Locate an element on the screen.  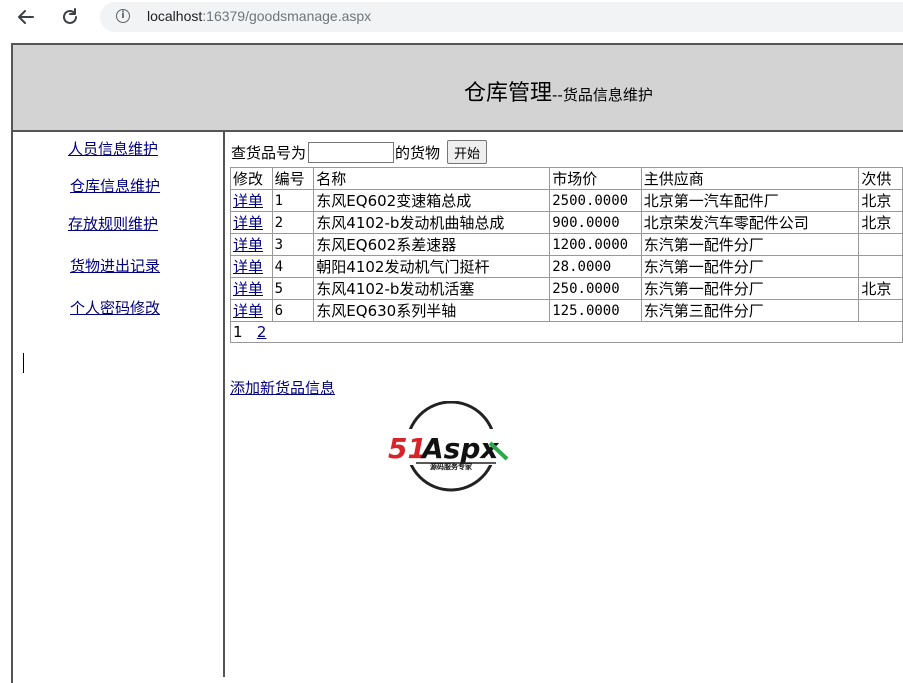
reload-icon is located at coordinates (70, 16).